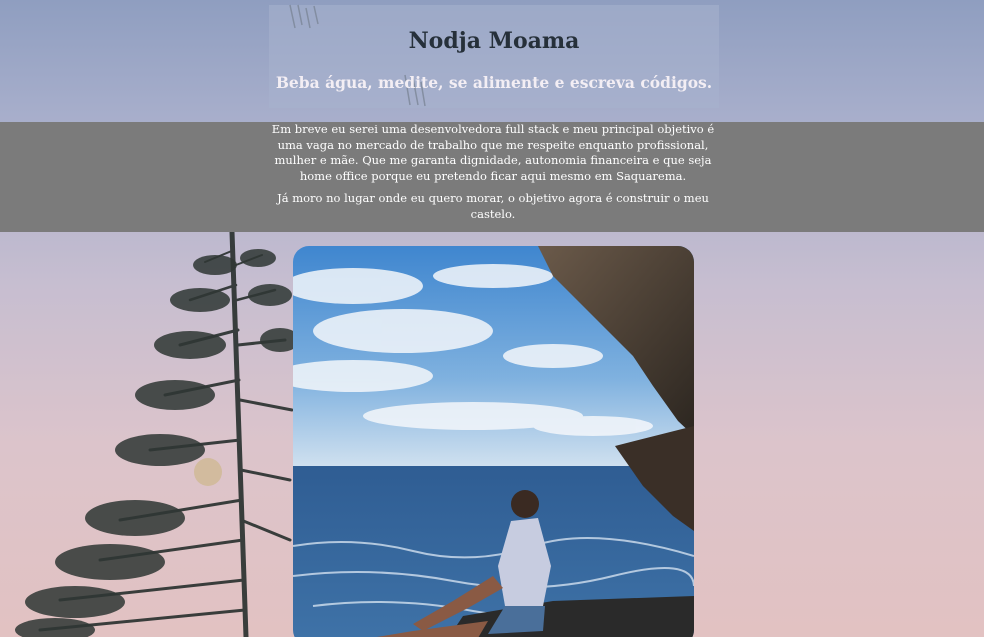  What do you see at coordinates (494, 41) in the screenshot?
I see `page-title: Nodja Moama` at bounding box center [494, 41].